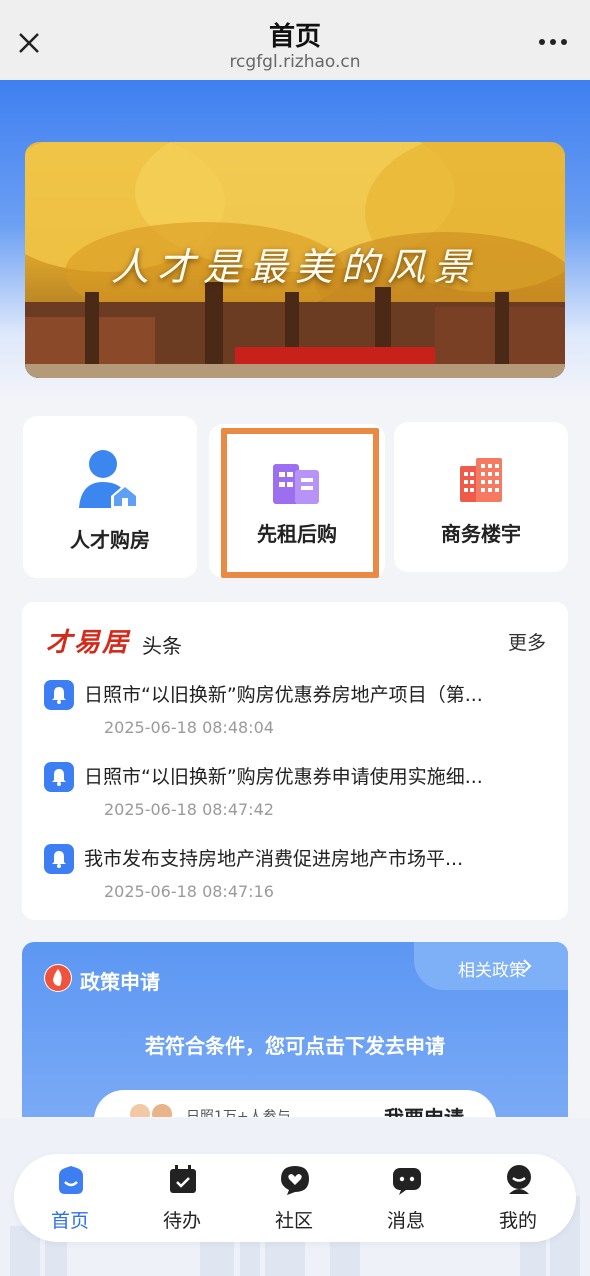 This screenshot has width=590, height=1276. I want to click on card-rent-then-buy: 先租后购, so click(297, 501).